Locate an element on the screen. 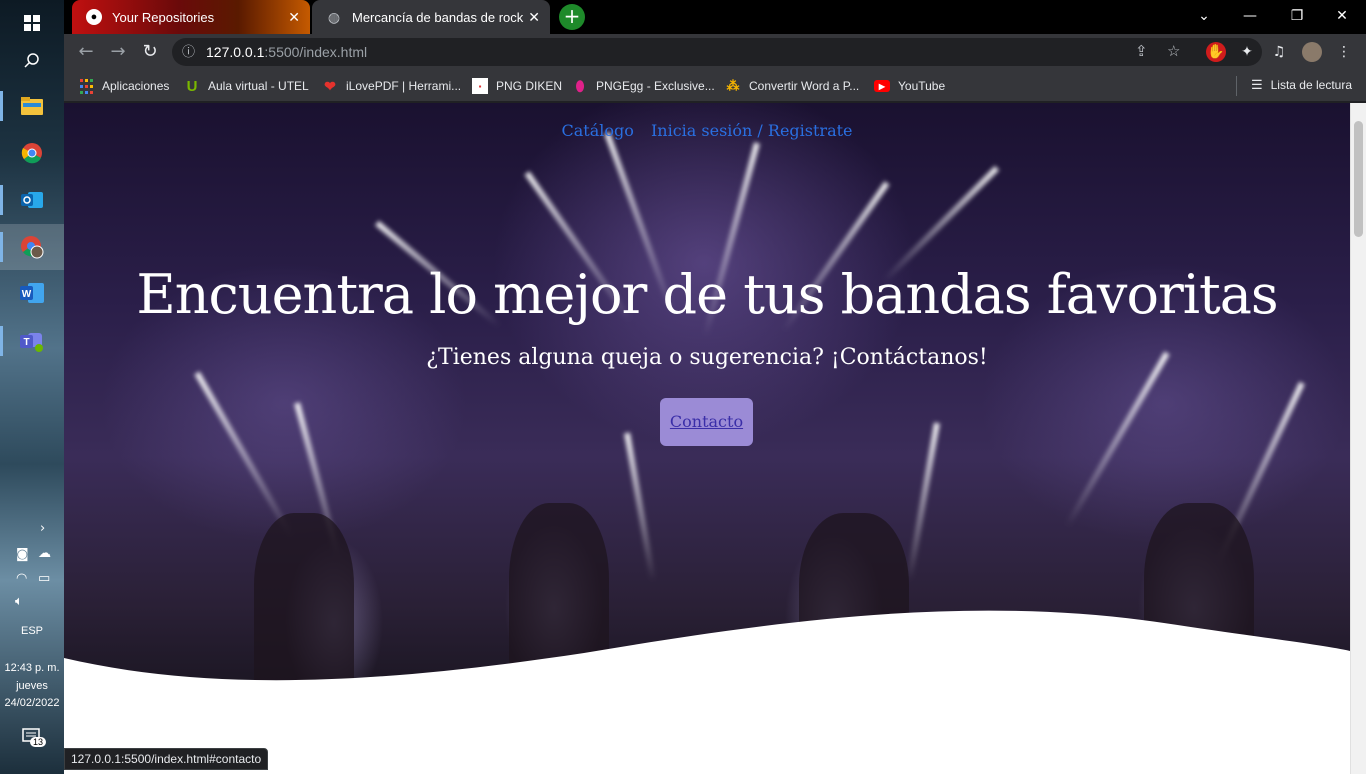 The height and width of the screenshot is (774, 1366). bookmark-label: Aplicaciones is located at coordinates (136, 86).